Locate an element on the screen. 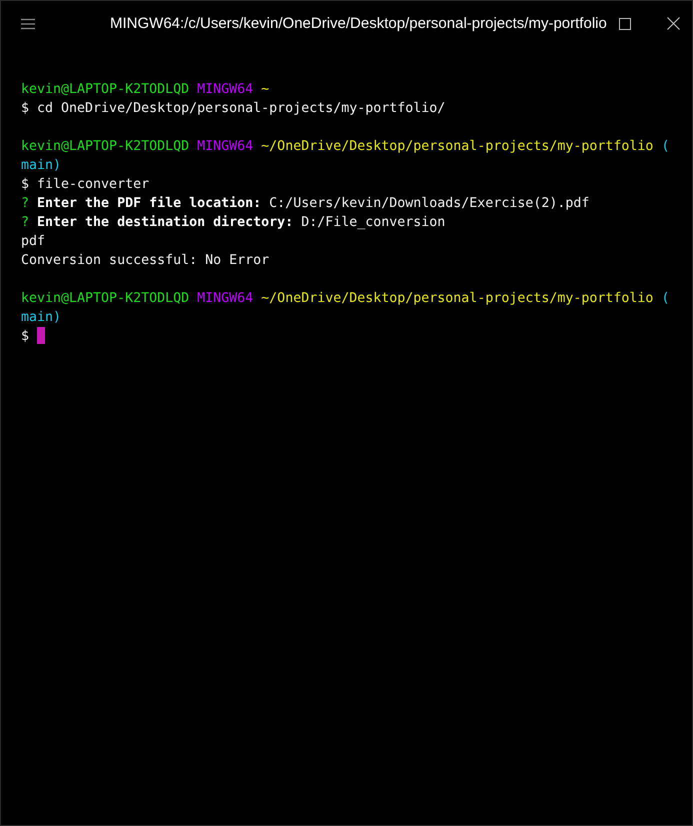  menu-icon is located at coordinates (28, 24).